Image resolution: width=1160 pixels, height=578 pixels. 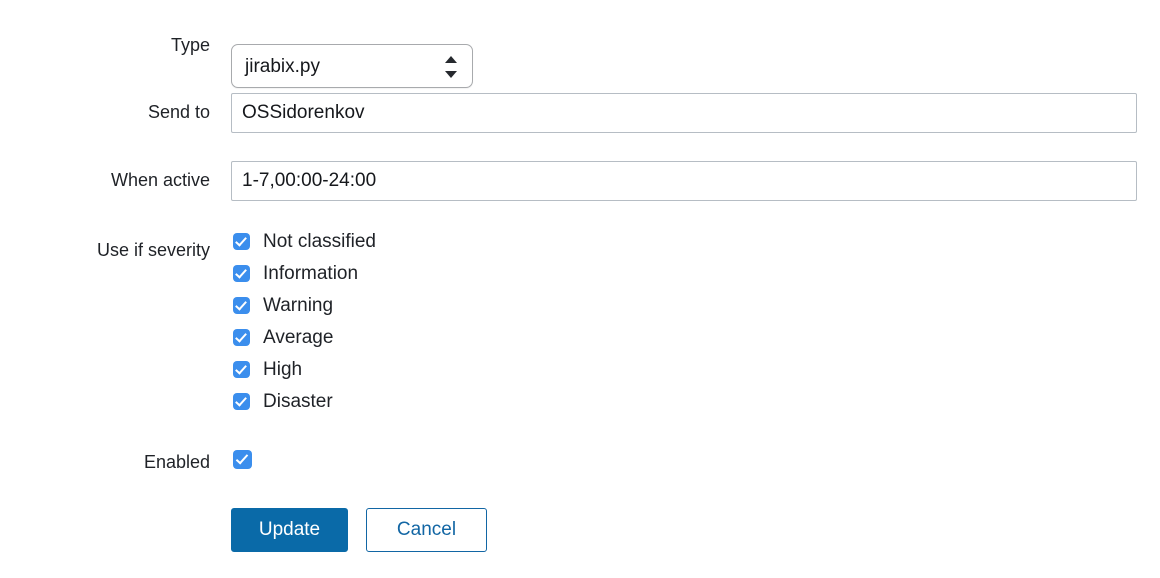 What do you see at coordinates (160, 180) in the screenshot?
I see `when-active-label: When active` at bounding box center [160, 180].